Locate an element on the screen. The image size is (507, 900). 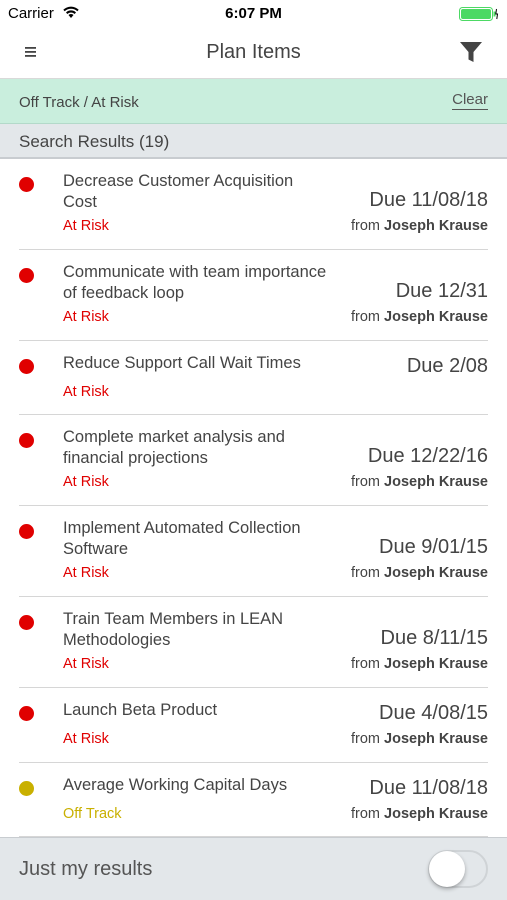
item-due-date: Due 4/08/15 is located at coordinates (433, 713).